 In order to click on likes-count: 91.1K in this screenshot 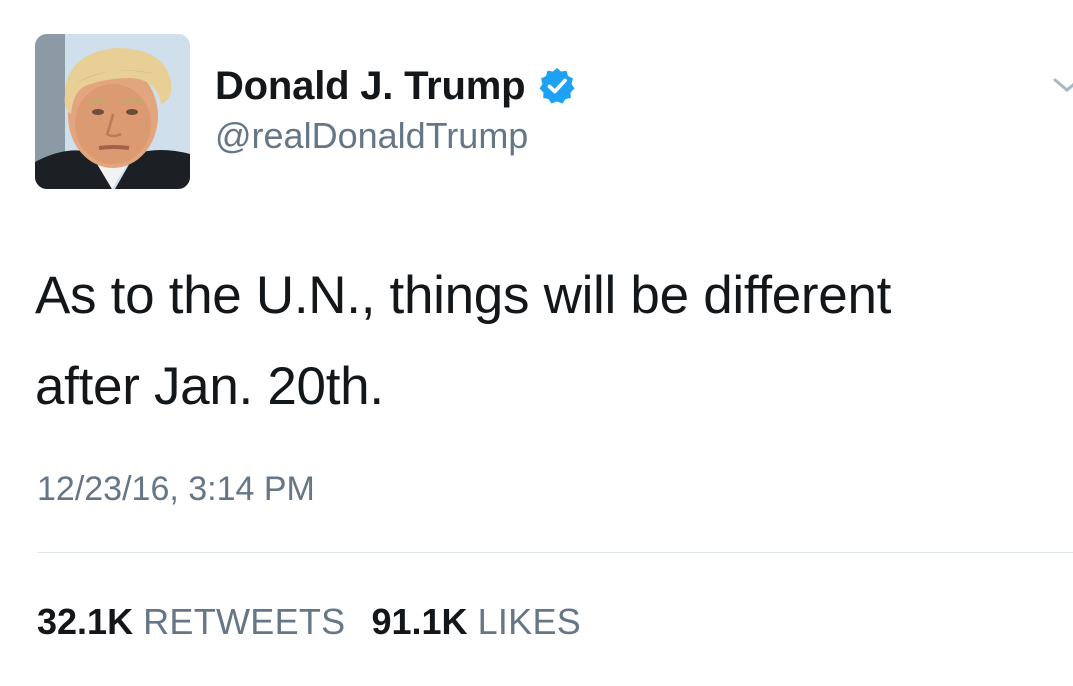, I will do `click(419, 621)`.